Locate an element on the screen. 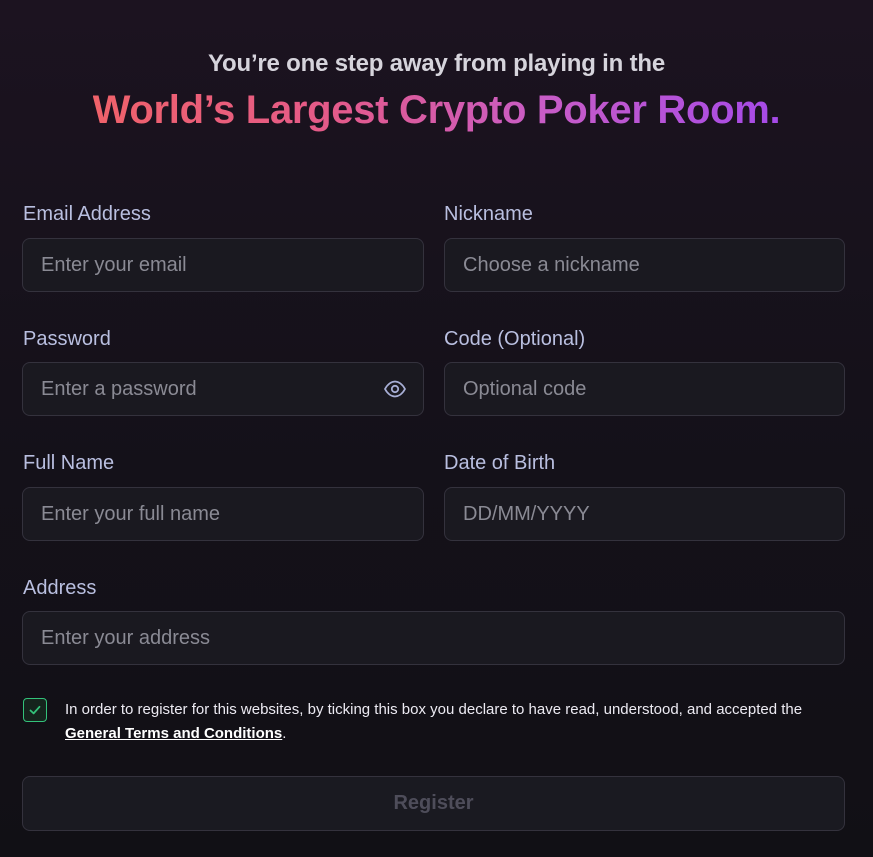 The image size is (873, 857). page-title-text: World’s Largest Crypto Poker Room. is located at coordinates (436, 110).